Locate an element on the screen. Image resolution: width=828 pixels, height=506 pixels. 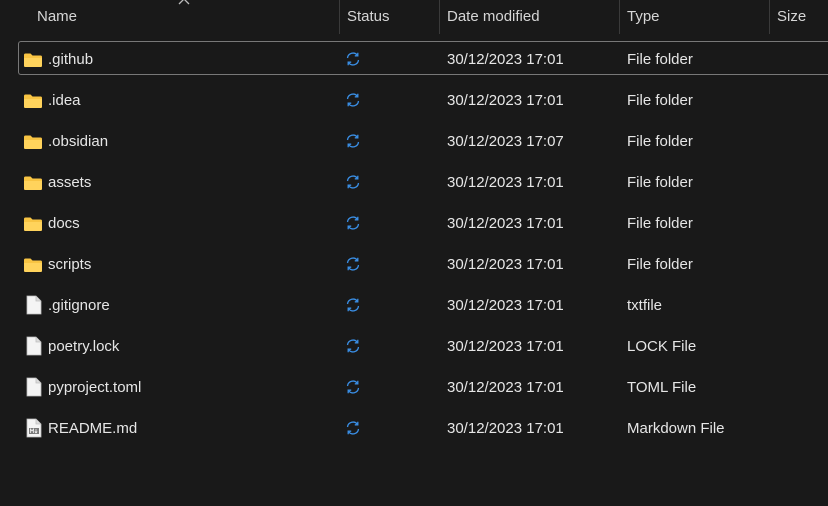
file-type: LOCK File is located at coordinates (662, 346).